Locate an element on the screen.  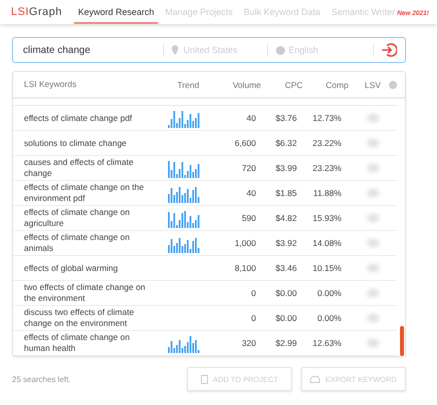
tray-icon is located at coordinates (315, 379).